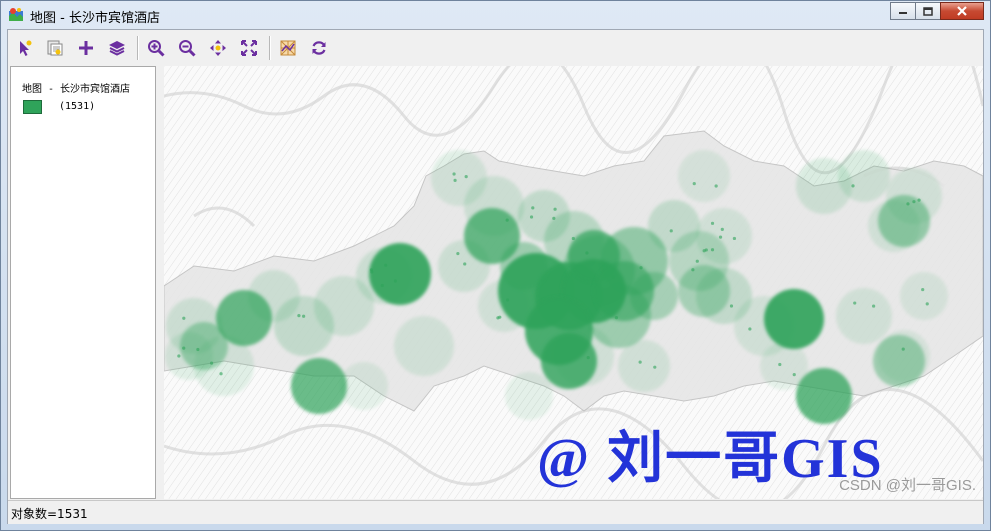  I want to click on layers-icon, so click(117, 48).